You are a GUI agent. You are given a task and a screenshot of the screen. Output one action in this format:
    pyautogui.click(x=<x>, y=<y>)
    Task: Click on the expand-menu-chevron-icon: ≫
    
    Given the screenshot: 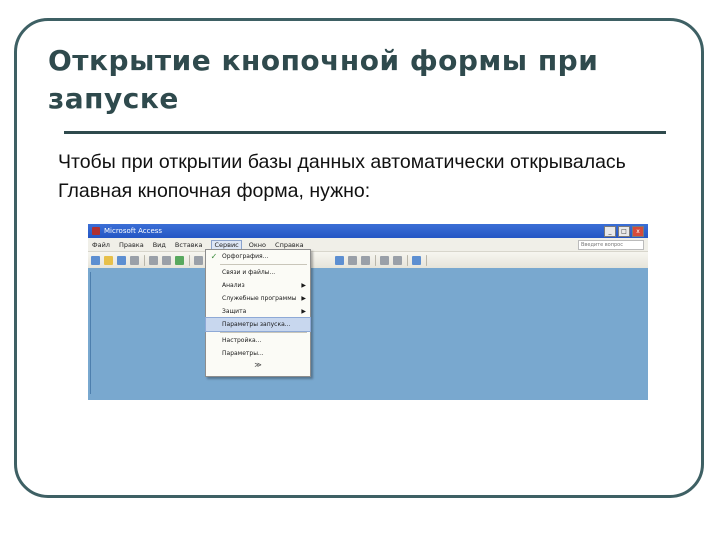 What is the action you would take?
    pyautogui.click(x=258, y=365)
    